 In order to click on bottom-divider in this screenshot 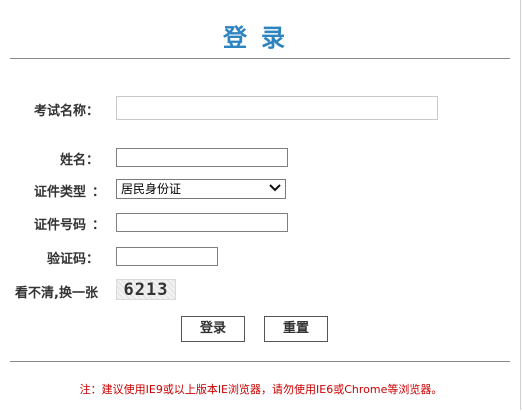, I will do `click(260, 361)`.